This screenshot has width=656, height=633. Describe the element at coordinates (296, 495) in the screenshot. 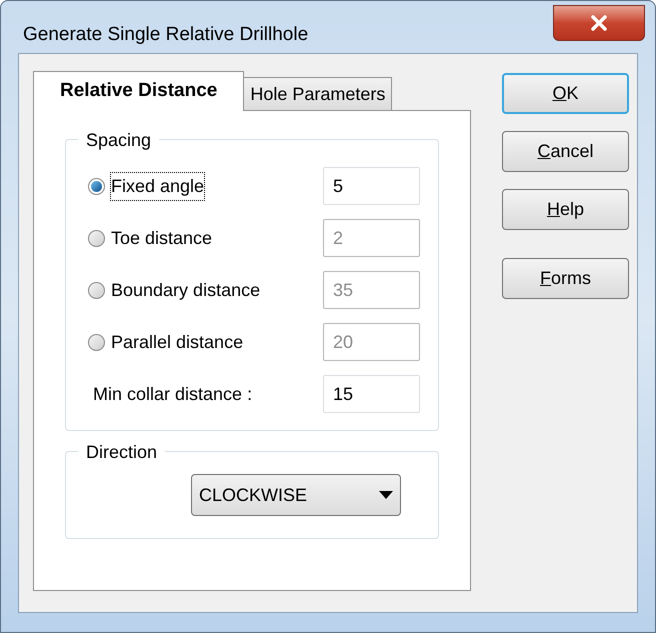

I see `direction-dropdown: CLOCKWISE` at that location.